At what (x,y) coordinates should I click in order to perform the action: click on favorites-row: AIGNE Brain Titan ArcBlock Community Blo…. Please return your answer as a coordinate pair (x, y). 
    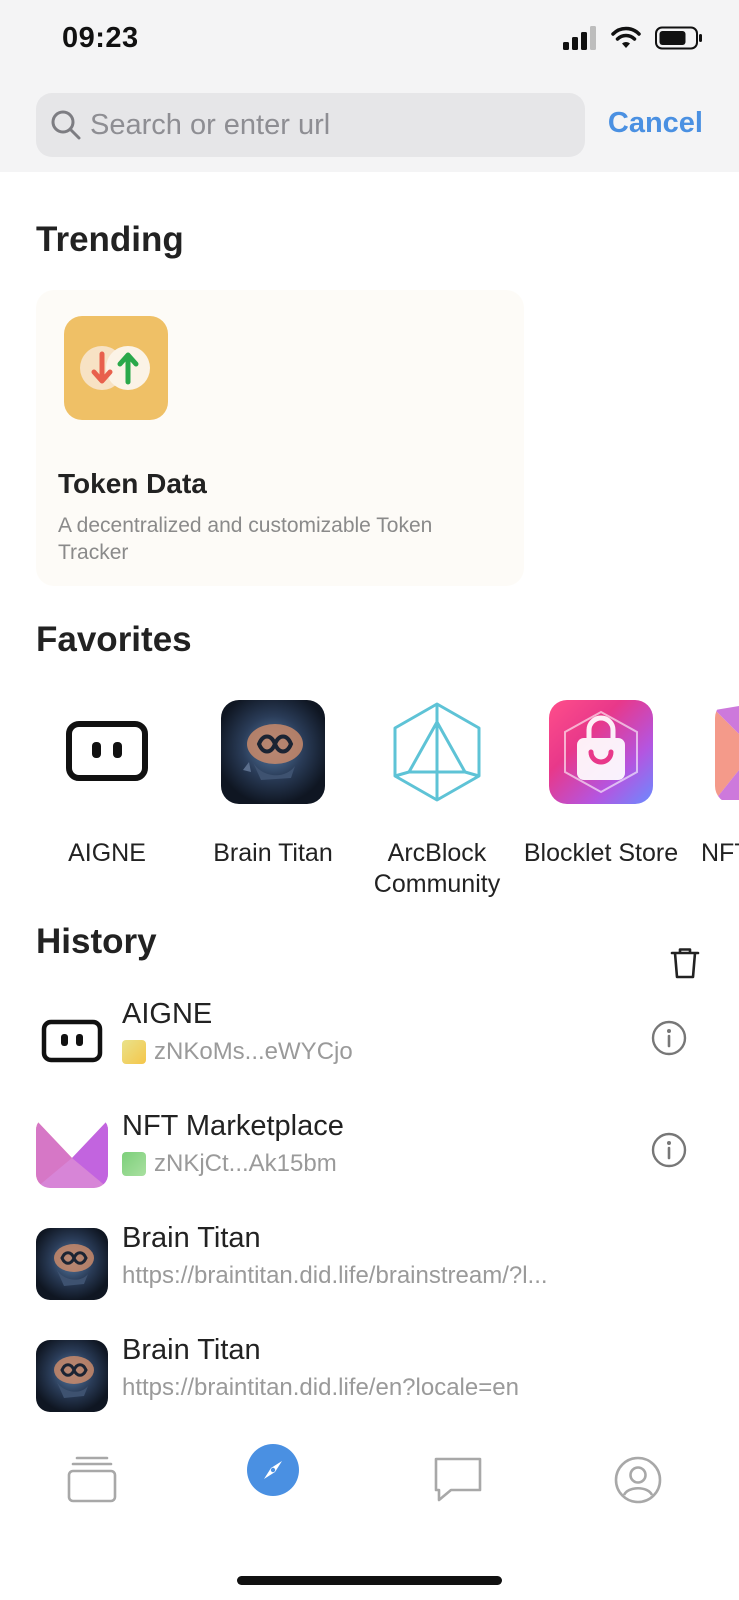
    Looking at the image, I should click on (369, 800).